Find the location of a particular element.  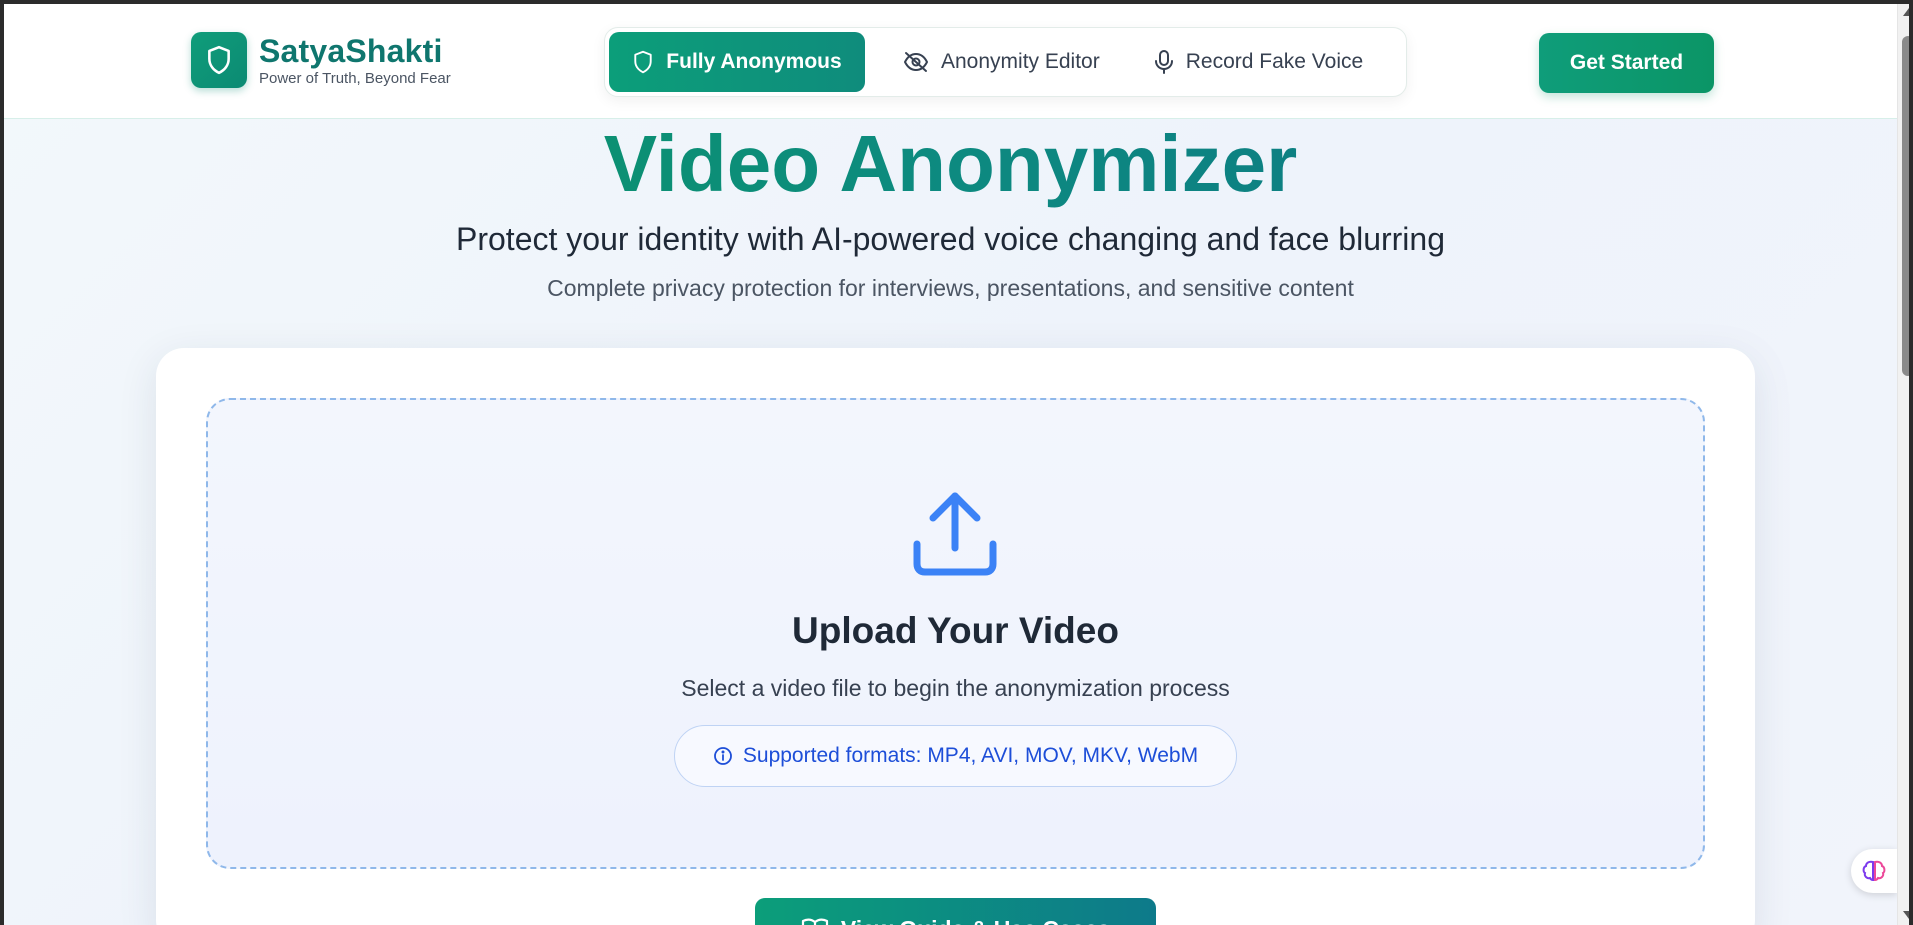

nav-record-fake-voice: Record Fake Voice is located at coordinates (1258, 62).